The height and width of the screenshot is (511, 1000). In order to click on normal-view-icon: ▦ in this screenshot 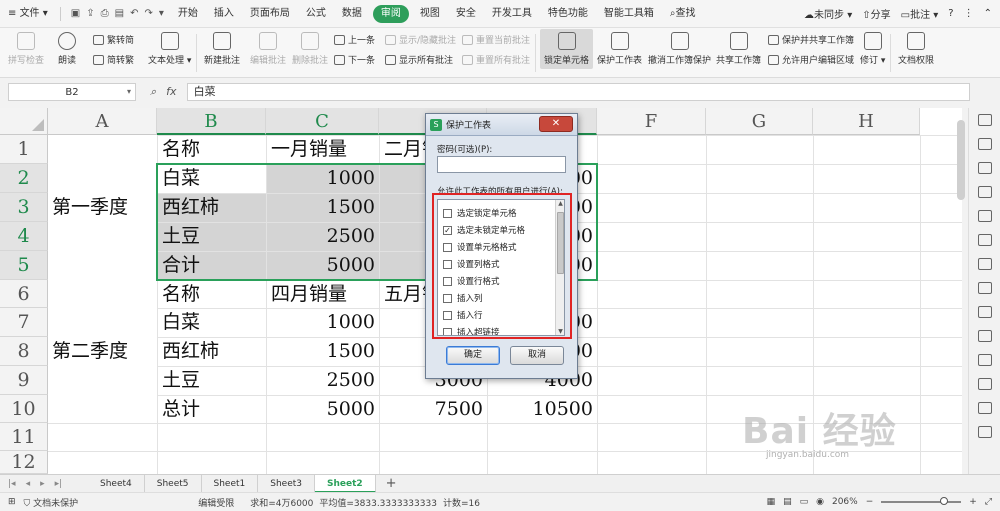, I will do `click(771, 502)`.